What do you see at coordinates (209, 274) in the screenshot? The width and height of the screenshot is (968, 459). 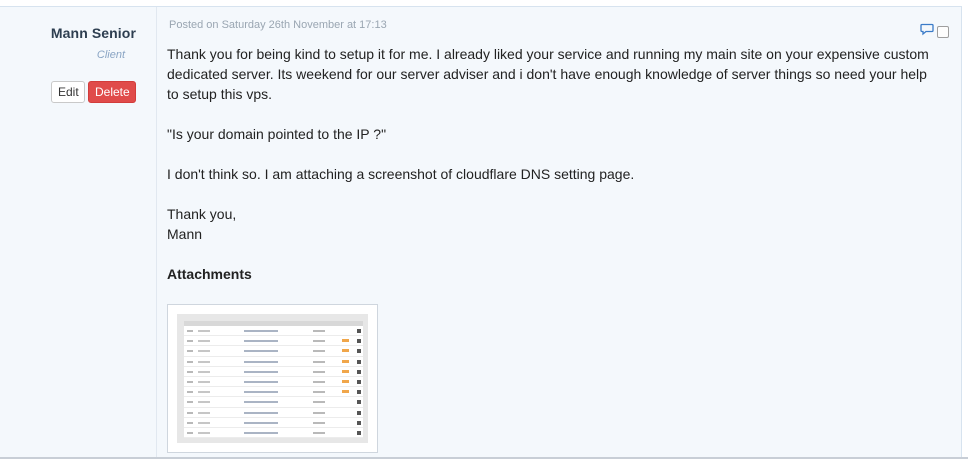 I see `attachments-heading: Attachments` at bounding box center [209, 274].